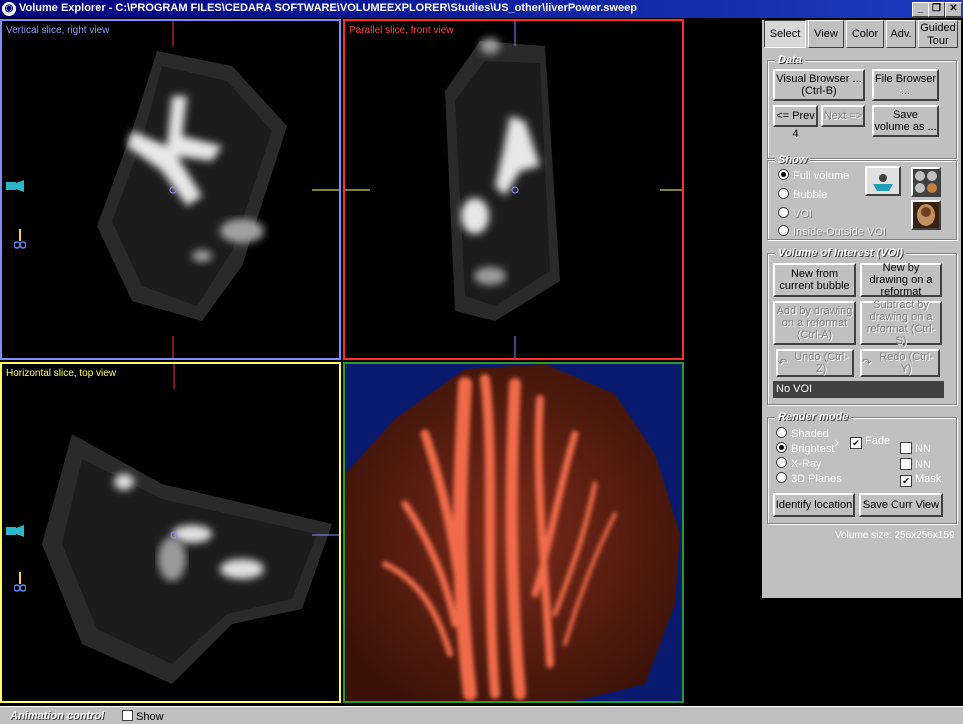  What do you see at coordinates (61, 373) in the screenshot?
I see `axial-view-label: Horizontal slice, top view` at bounding box center [61, 373].